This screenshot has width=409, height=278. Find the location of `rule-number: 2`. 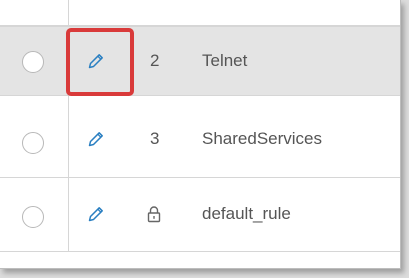

rule-number: 2 is located at coordinates (155, 60).